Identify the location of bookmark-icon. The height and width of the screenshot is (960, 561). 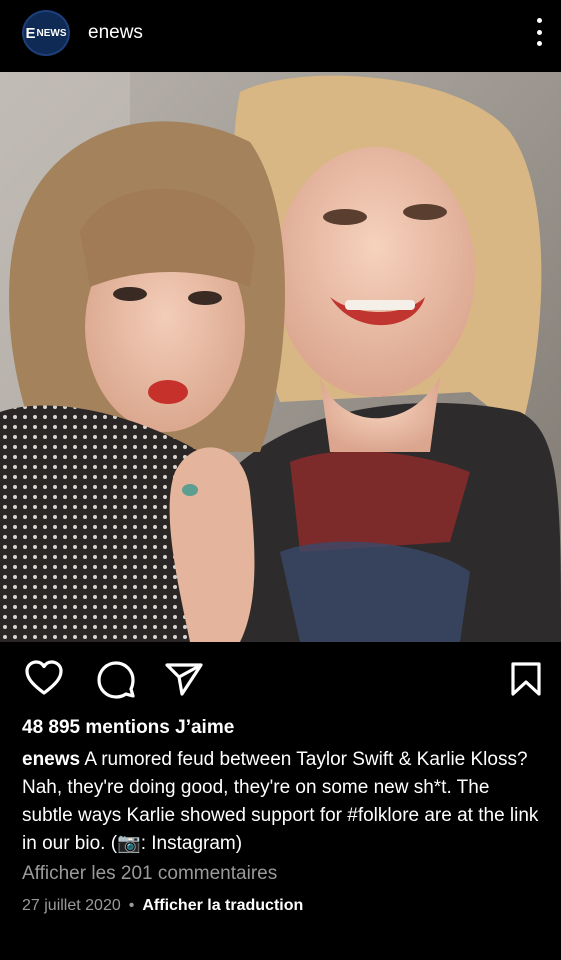
(526, 681).